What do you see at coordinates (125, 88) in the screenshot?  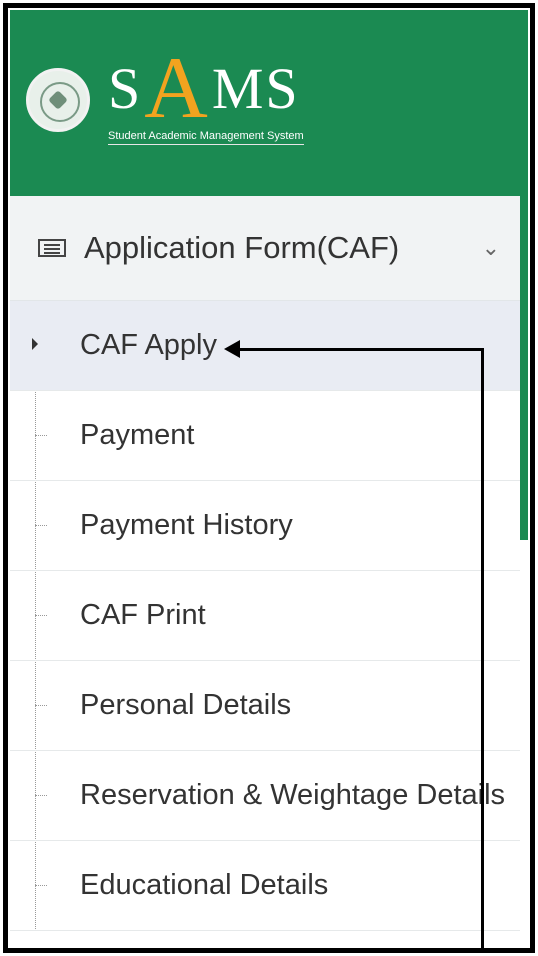 I see `brand-prefix: S` at bounding box center [125, 88].